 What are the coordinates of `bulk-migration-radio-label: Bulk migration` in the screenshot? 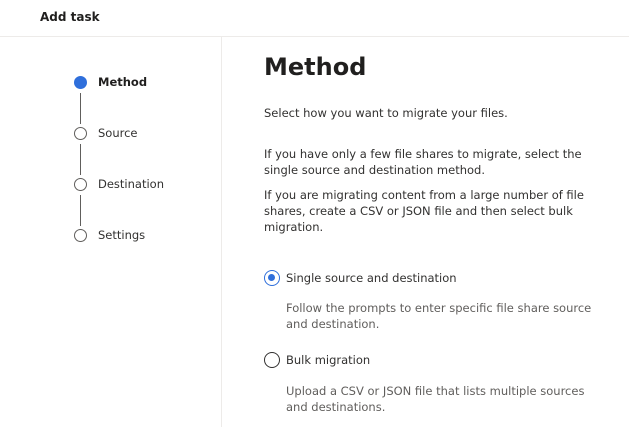 It's located at (328, 360).